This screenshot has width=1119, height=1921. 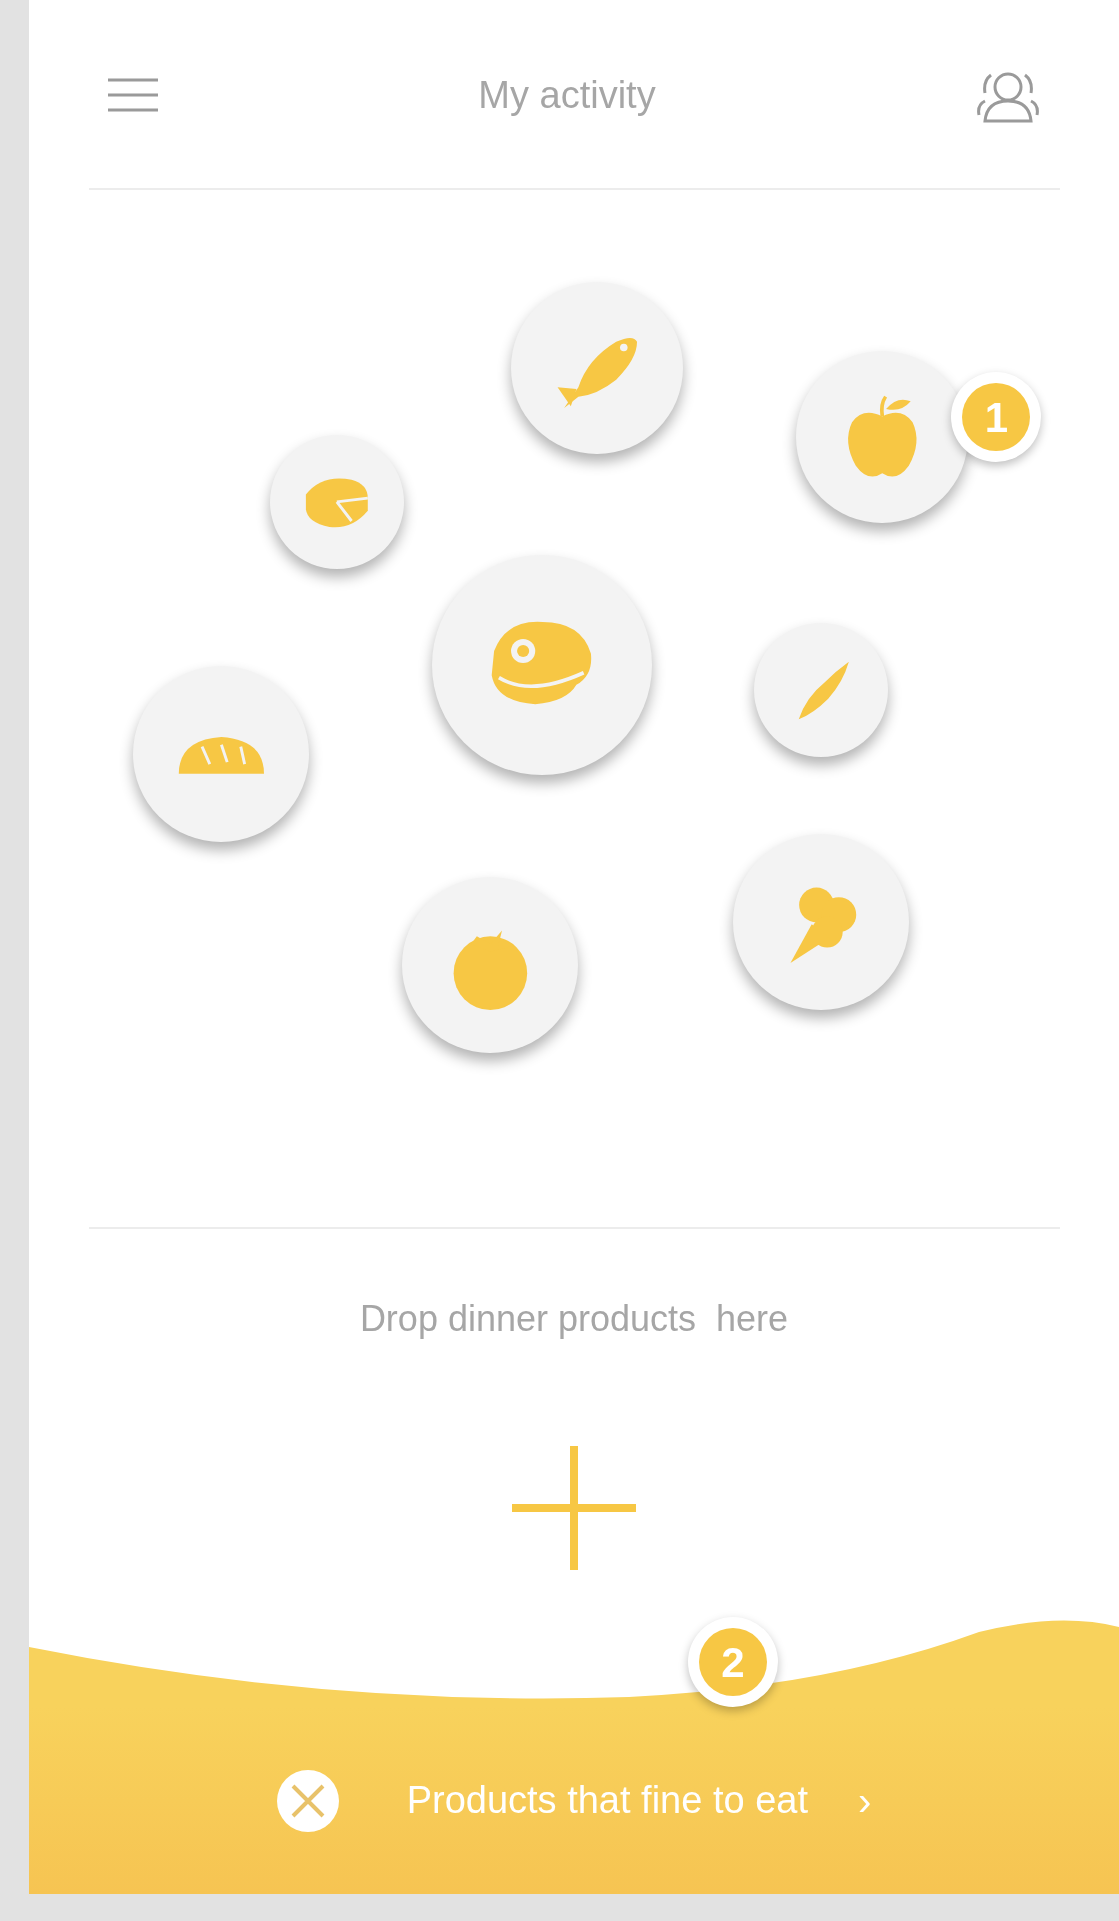 I want to click on plus-icon, so click(x=574, y=1508).